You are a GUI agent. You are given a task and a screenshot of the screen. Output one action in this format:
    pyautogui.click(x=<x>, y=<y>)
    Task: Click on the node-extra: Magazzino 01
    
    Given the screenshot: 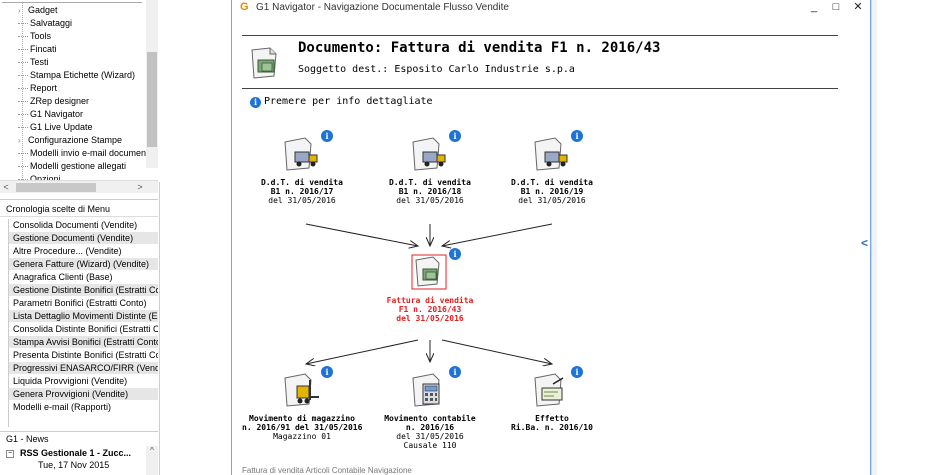 What is the action you would take?
    pyautogui.click(x=302, y=436)
    